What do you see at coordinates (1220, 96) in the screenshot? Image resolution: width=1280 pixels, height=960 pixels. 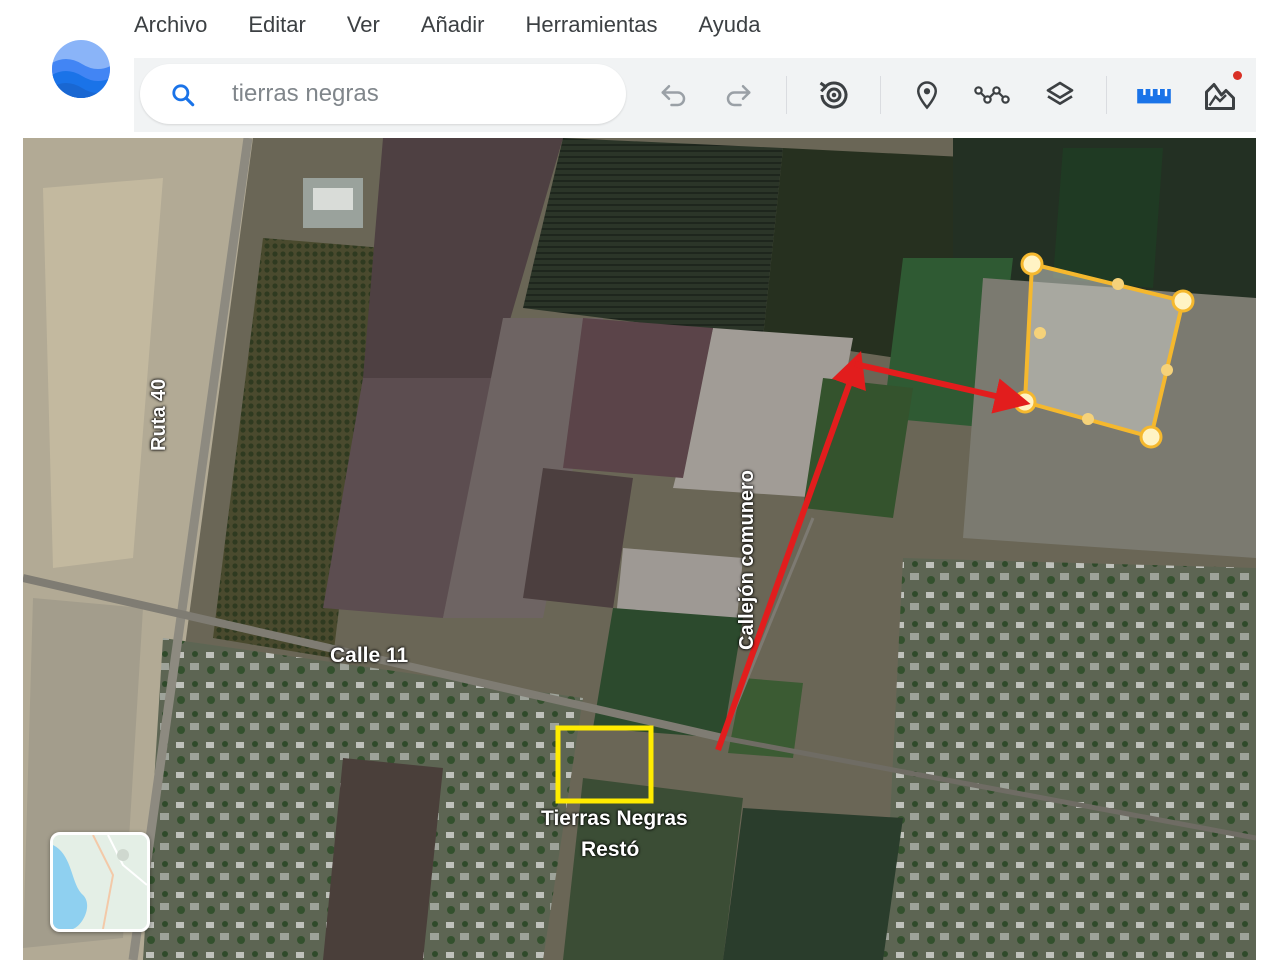 I see `elevation-profile-icon` at bounding box center [1220, 96].